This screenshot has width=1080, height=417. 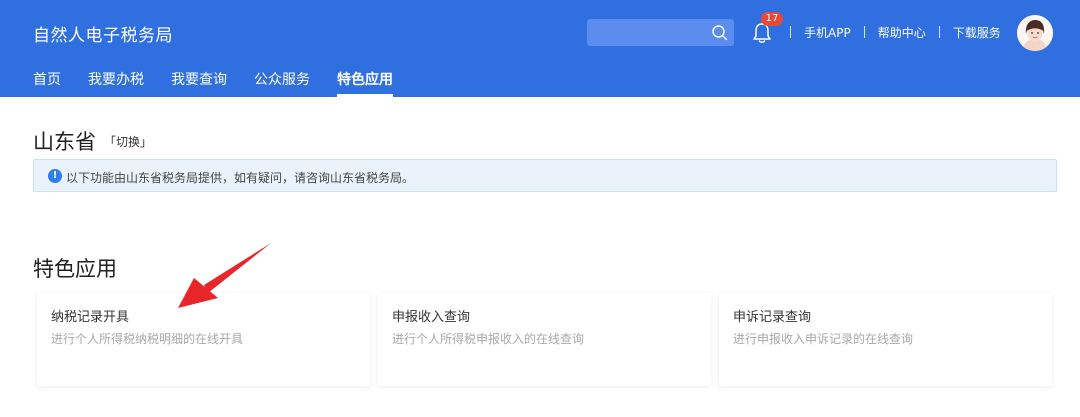 What do you see at coordinates (772, 317) in the screenshot?
I see `card-title: 申诉记录查询` at bounding box center [772, 317].